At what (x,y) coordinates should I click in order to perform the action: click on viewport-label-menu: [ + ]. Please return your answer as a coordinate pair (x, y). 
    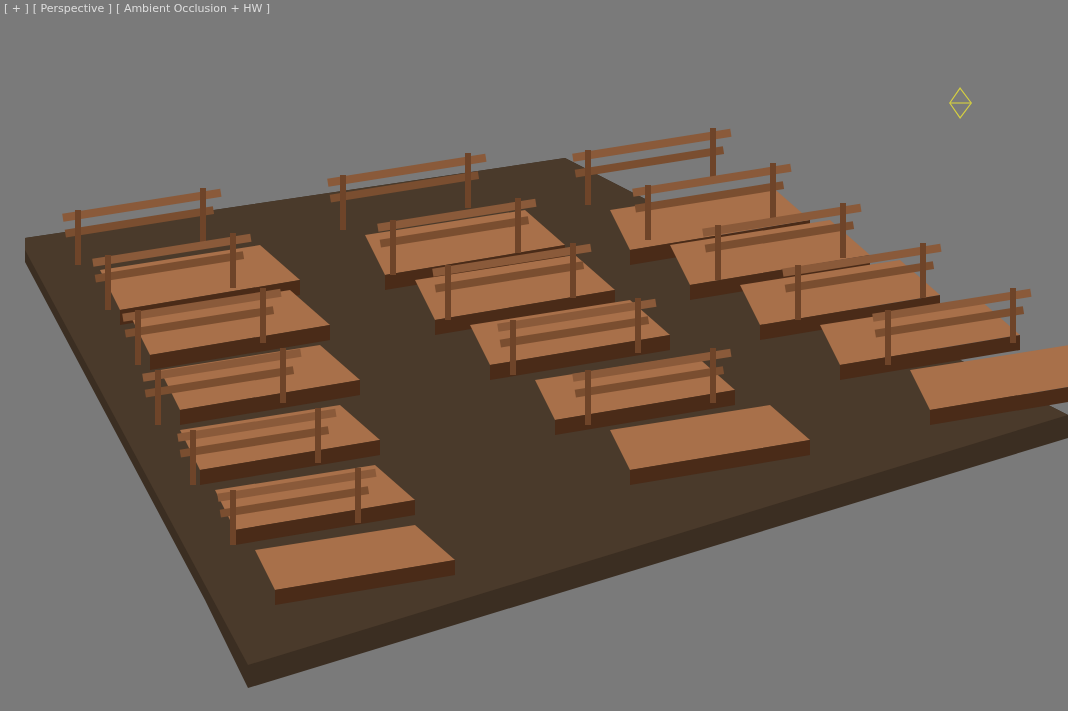
    Looking at the image, I should click on (16, 9).